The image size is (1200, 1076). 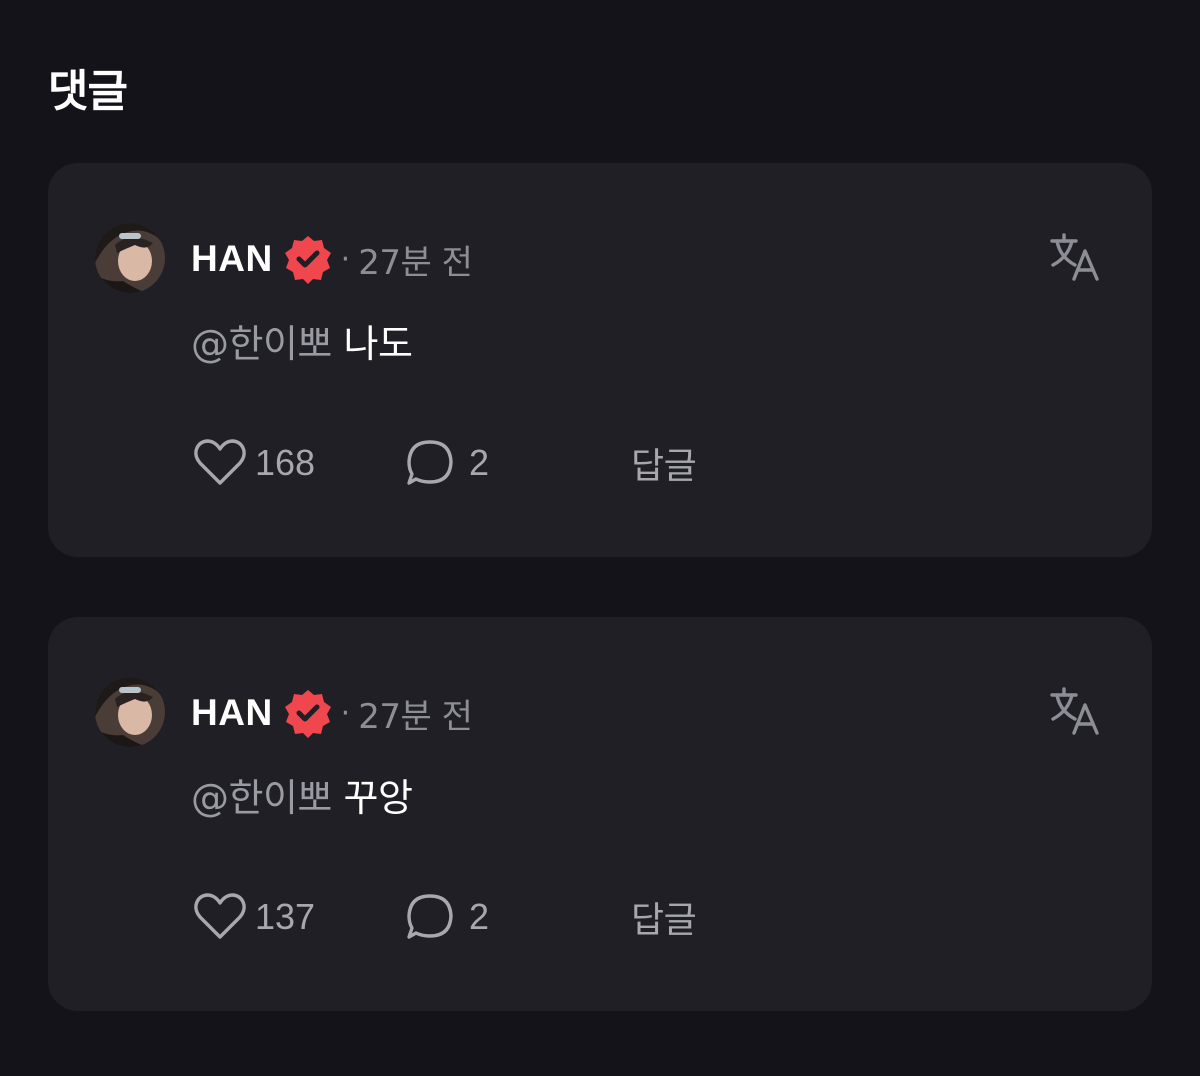 I want to click on comment-text: @한이뽀 나도, so click(x=302, y=344).